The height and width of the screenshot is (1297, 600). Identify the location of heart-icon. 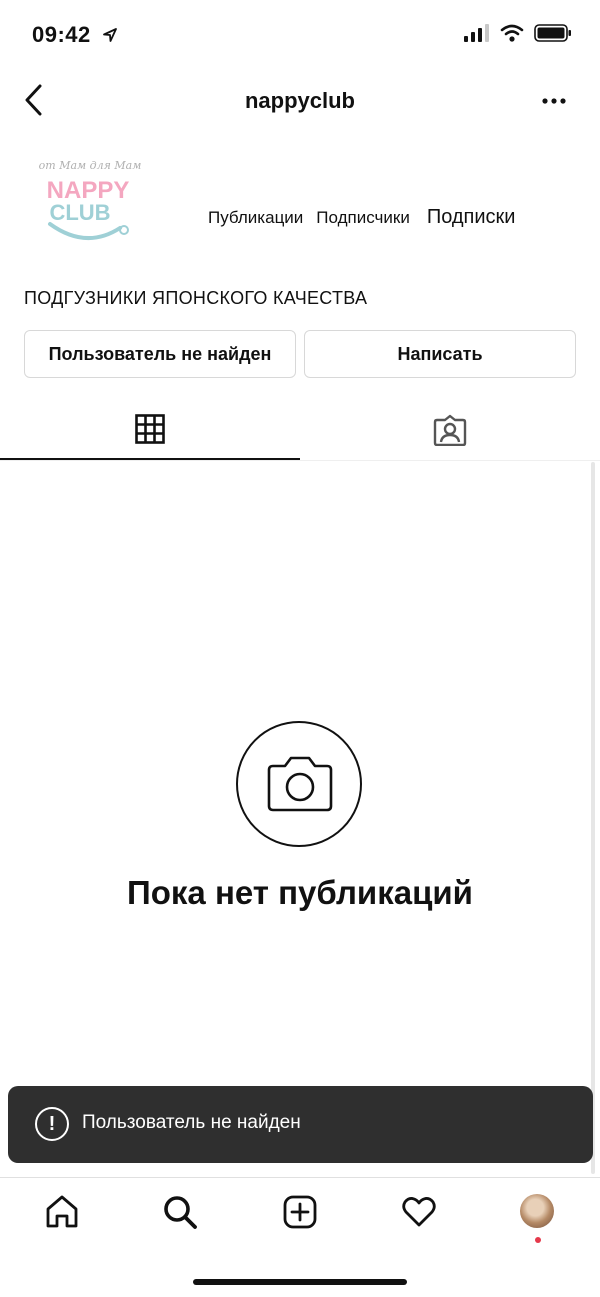
(419, 1212).